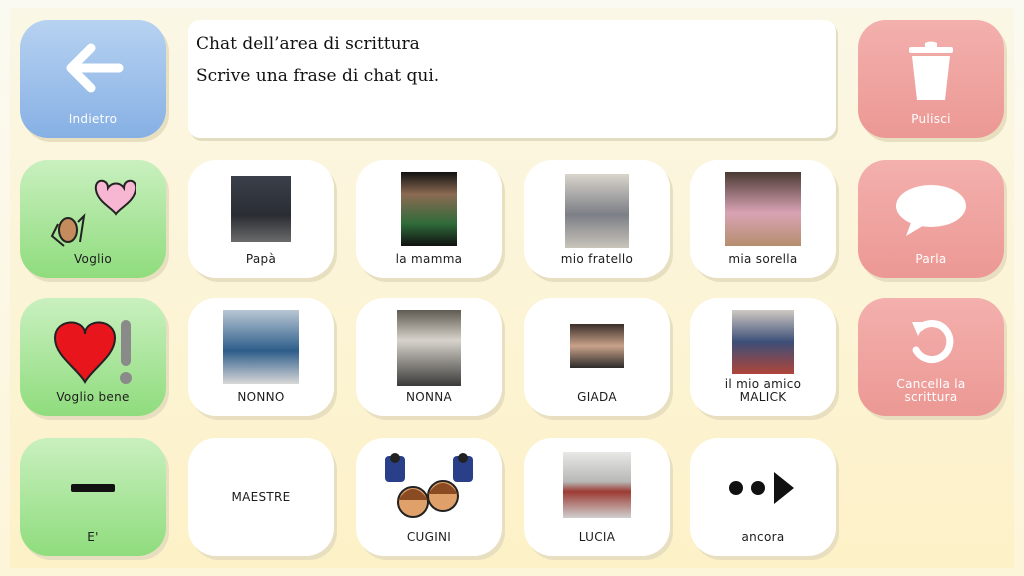  I want to click on back-button: Indietro, so click(93, 79).